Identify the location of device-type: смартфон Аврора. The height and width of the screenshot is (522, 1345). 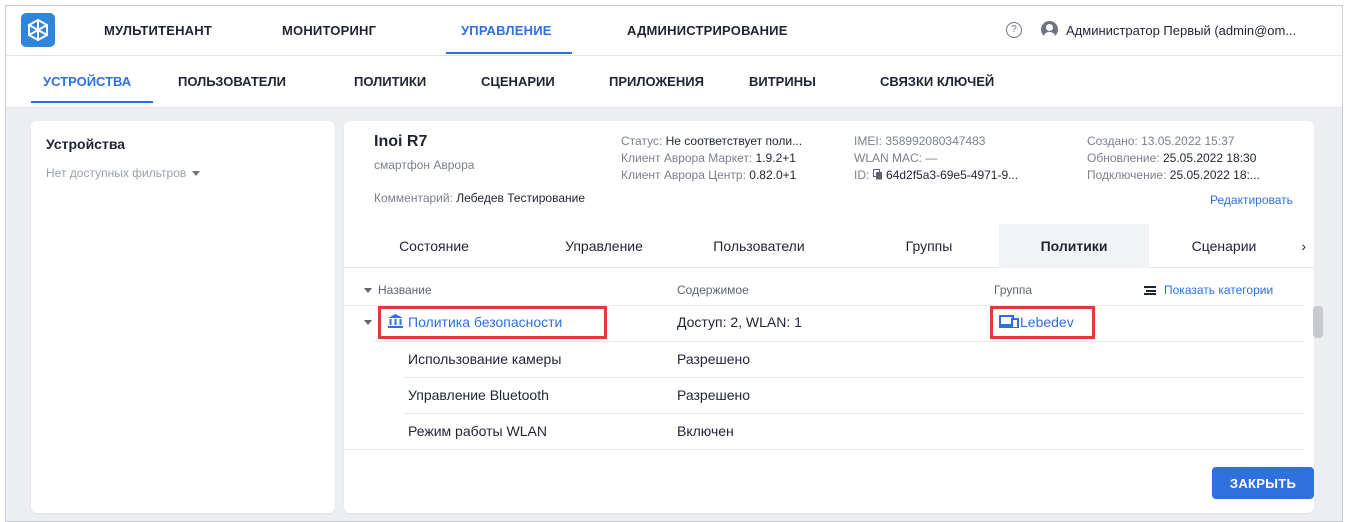
(424, 165).